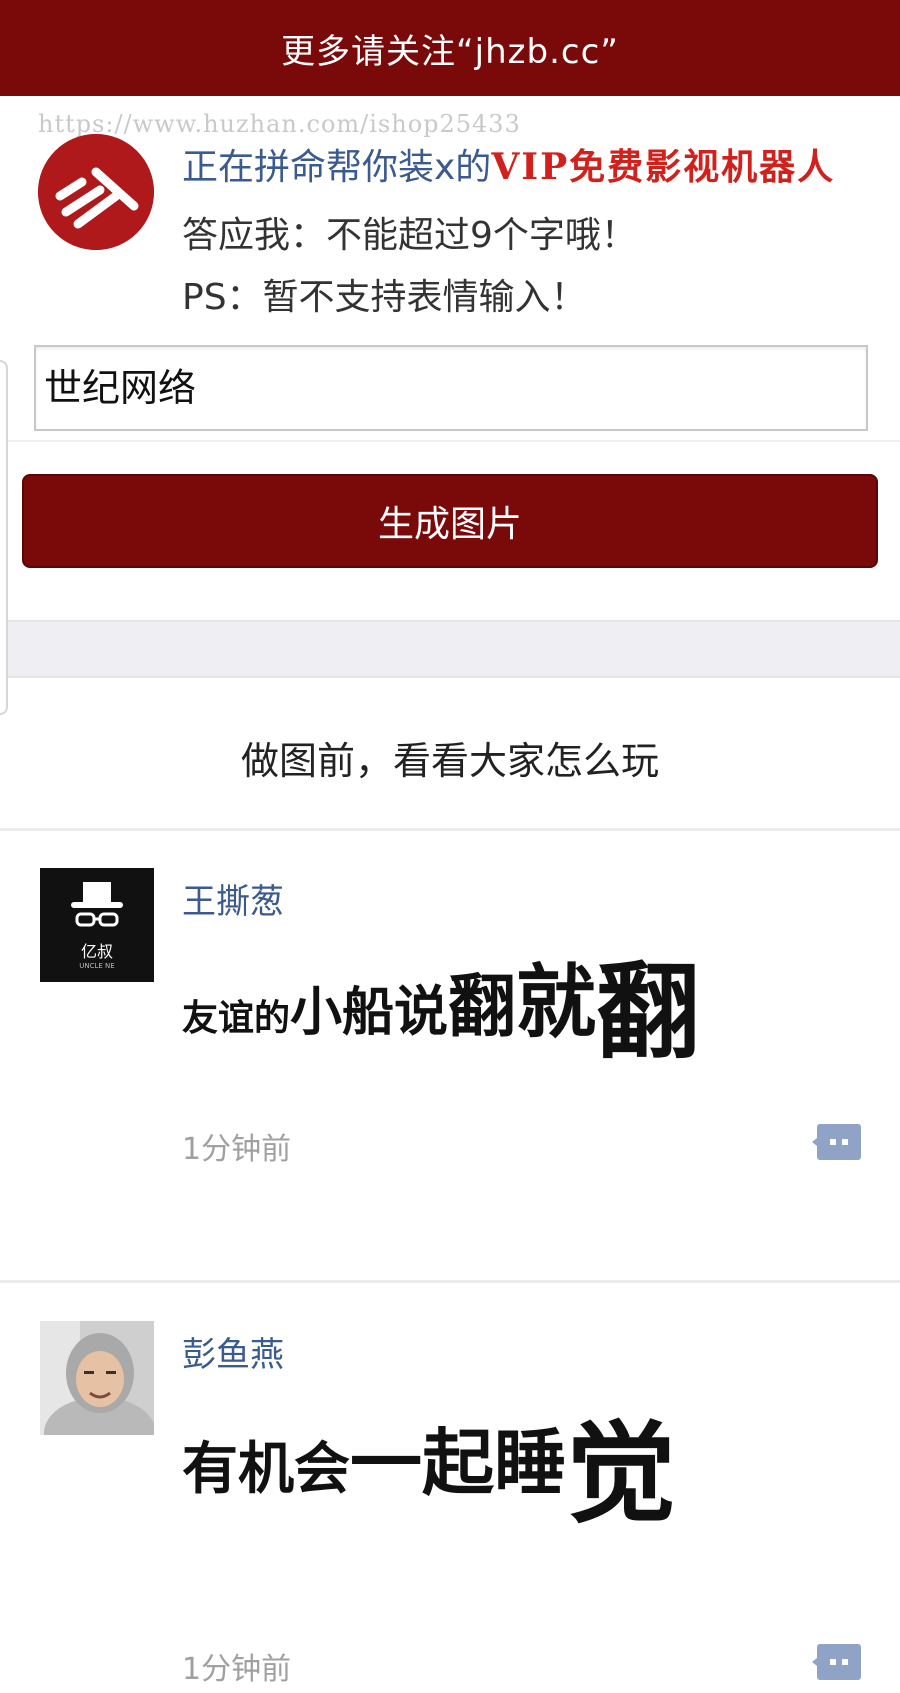  I want to click on post-text-part: 说, so click(421, 1011).